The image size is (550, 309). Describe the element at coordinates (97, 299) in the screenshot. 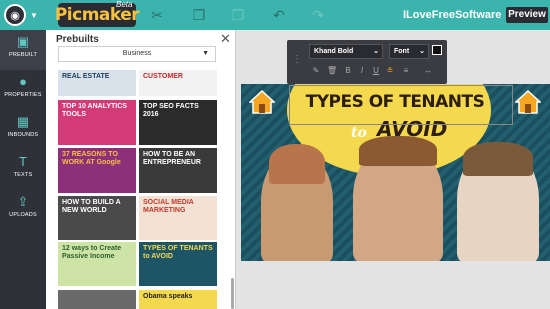

I see `prebuilt-thumbnail` at that location.